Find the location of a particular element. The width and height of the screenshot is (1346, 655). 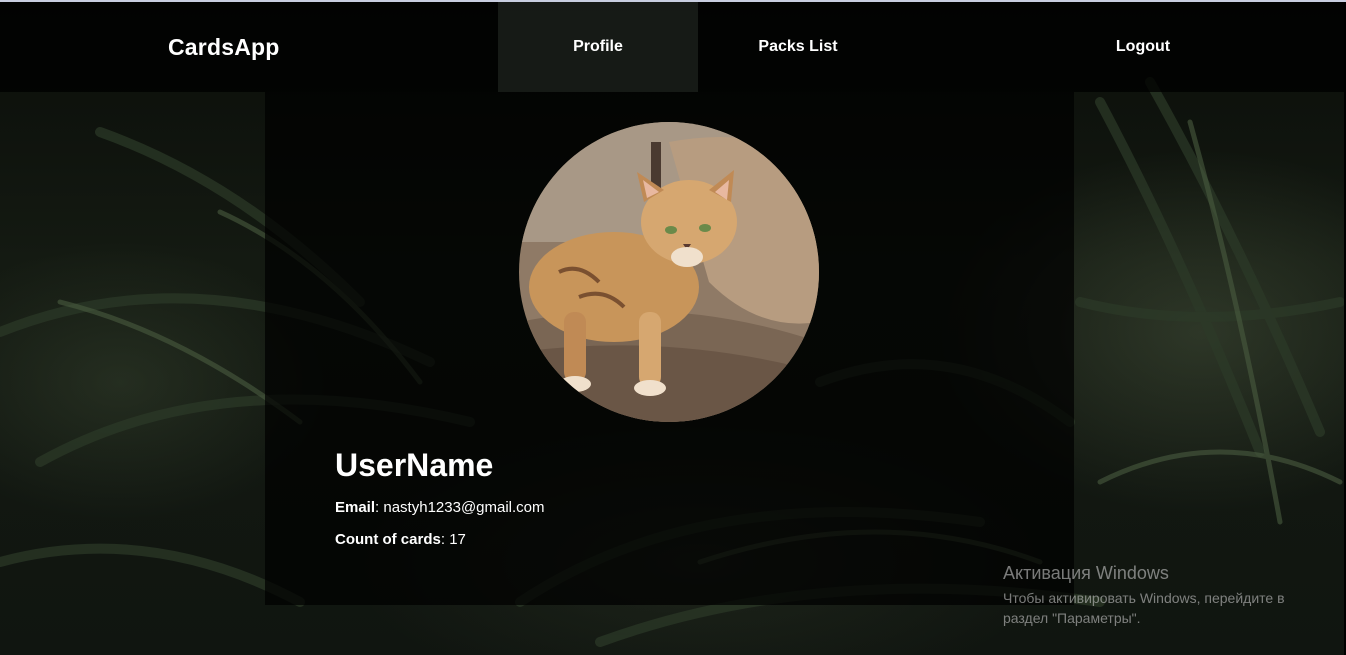

cat-photo-icon is located at coordinates (669, 272).